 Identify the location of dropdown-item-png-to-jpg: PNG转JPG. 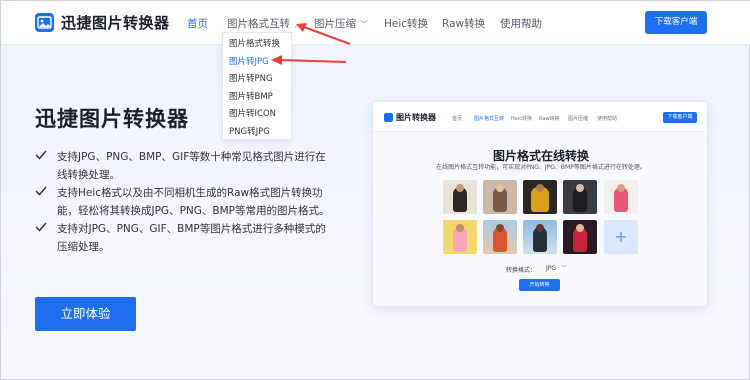
(257, 133).